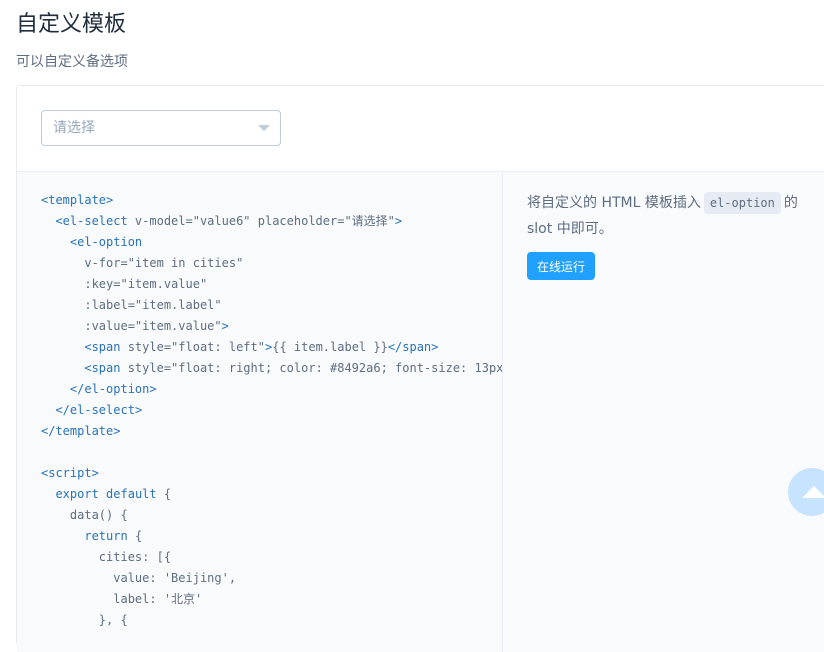 This screenshot has height=652, width=824. Describe the element at coordinates (122, 599) in the screenshot. I see `code-line: label: '北京'` at that location.